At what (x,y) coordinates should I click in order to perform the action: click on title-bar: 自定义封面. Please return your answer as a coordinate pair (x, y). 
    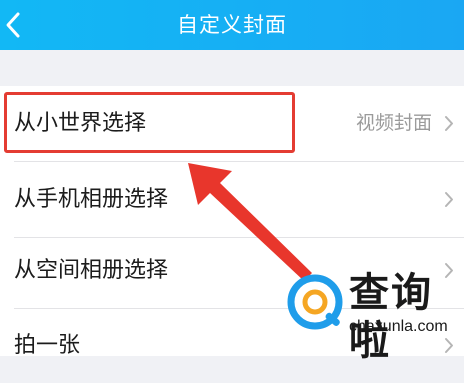
    Looking at the image, I should click on (232, 25).